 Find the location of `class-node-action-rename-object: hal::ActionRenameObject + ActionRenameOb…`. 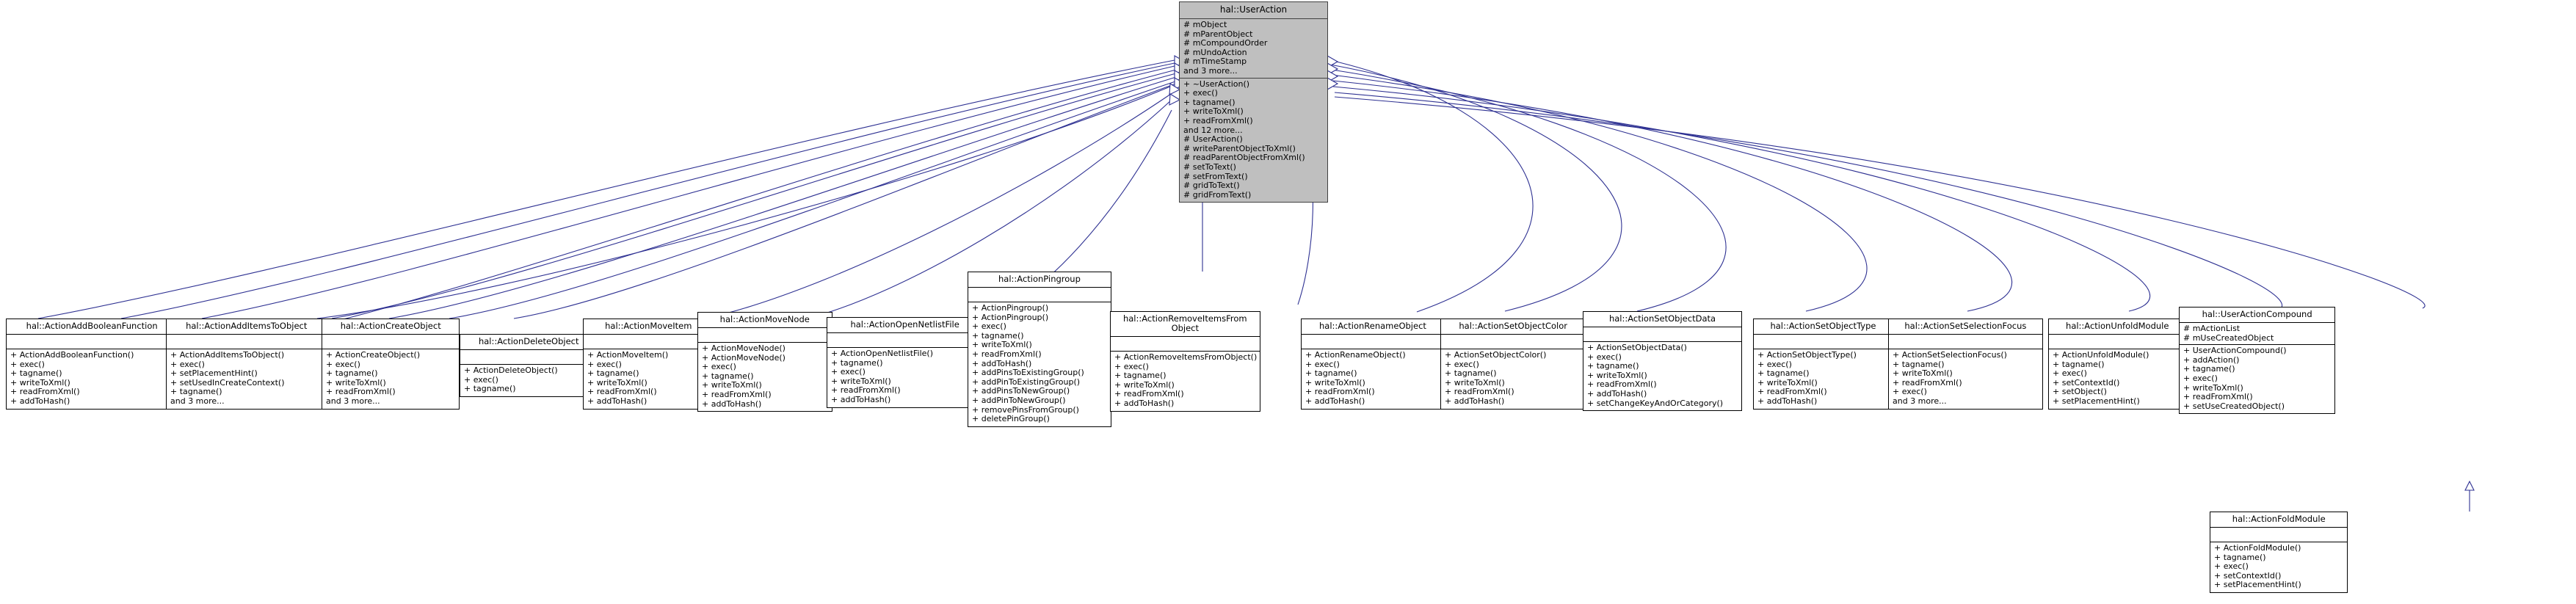

class-node-action-rename-object: hal::ActionRenameObject + ActionRenameOb… is located at coordinates (1373, 364).